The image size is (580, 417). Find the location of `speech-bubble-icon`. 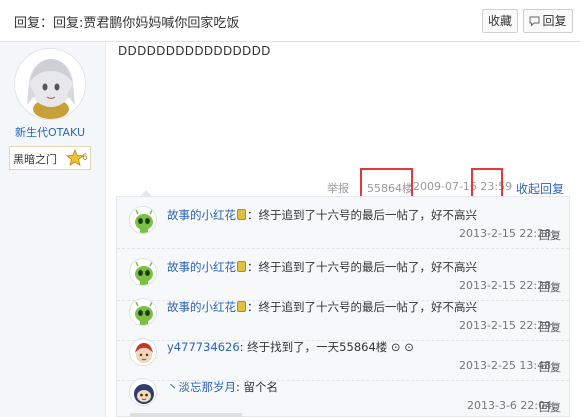

speech-bubble-icon is located at coordinates (534, 22).